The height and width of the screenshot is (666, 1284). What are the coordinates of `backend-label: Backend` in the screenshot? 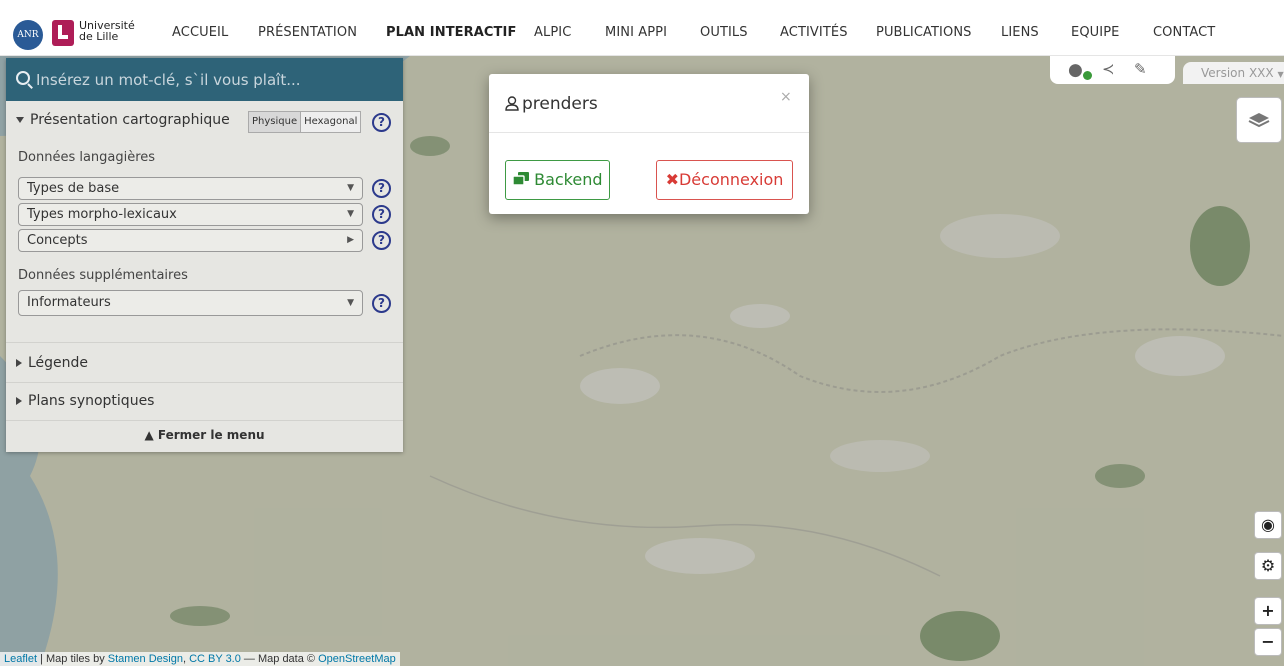 It's located at (568, 179).